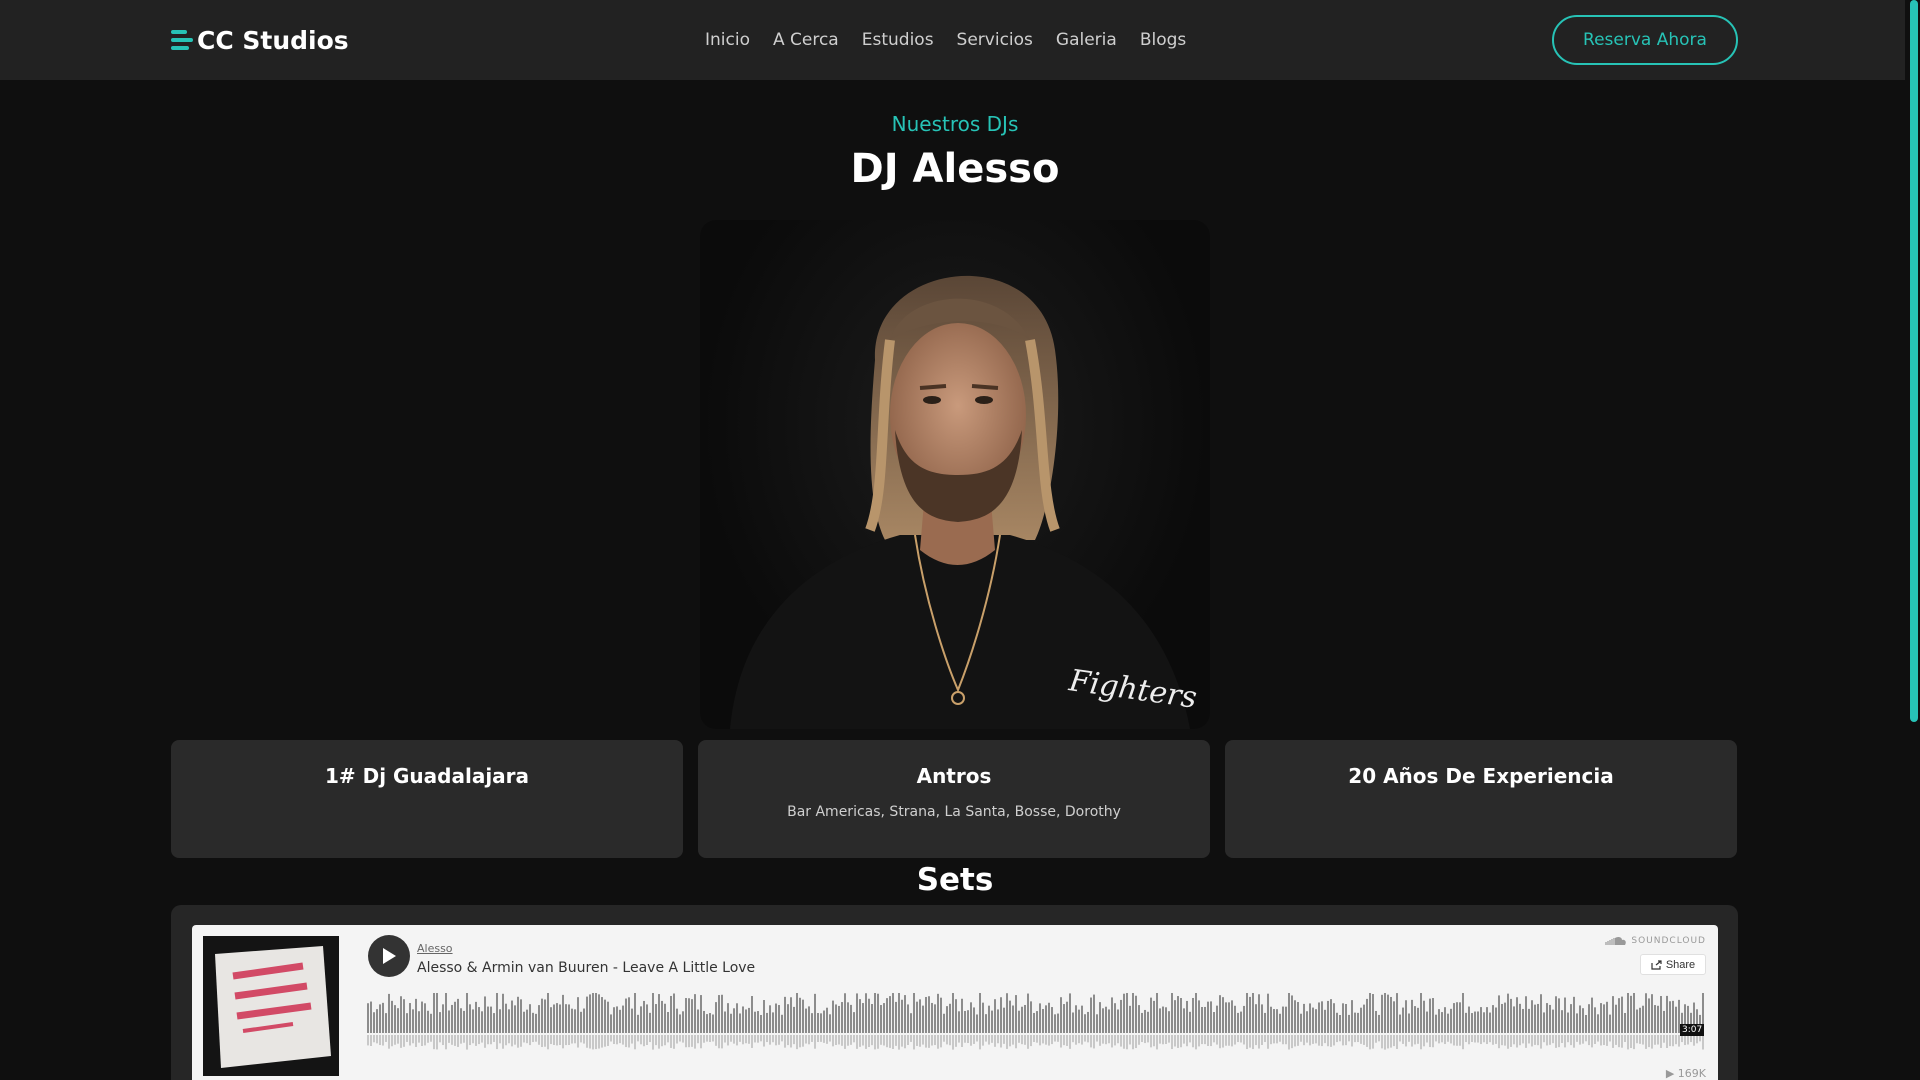  Describe the element at coordinates (389, 956) in the screenshot. I see `play-button` at that location.